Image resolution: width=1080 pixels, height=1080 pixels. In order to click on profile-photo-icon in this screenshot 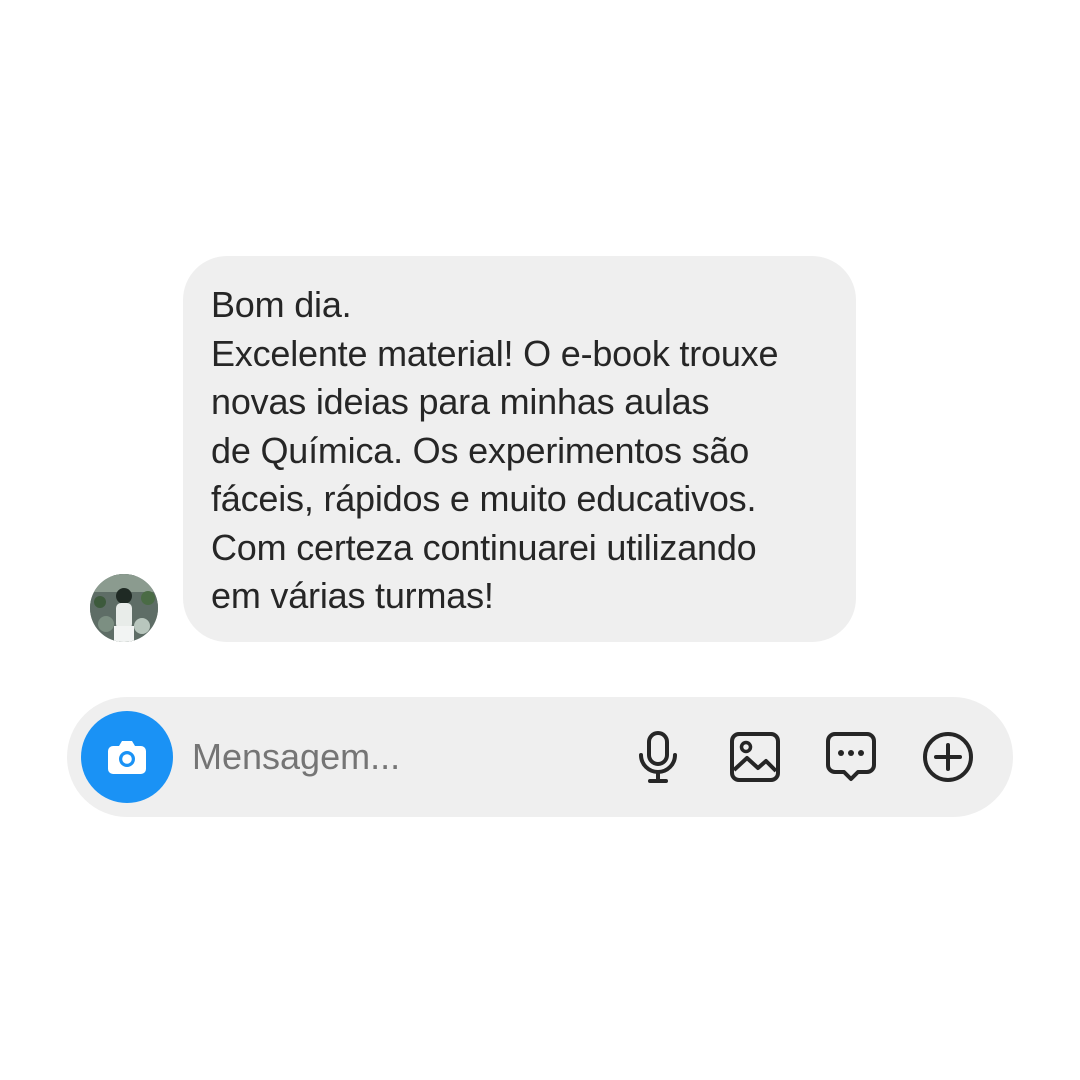, I will do `click(124, 608)`.